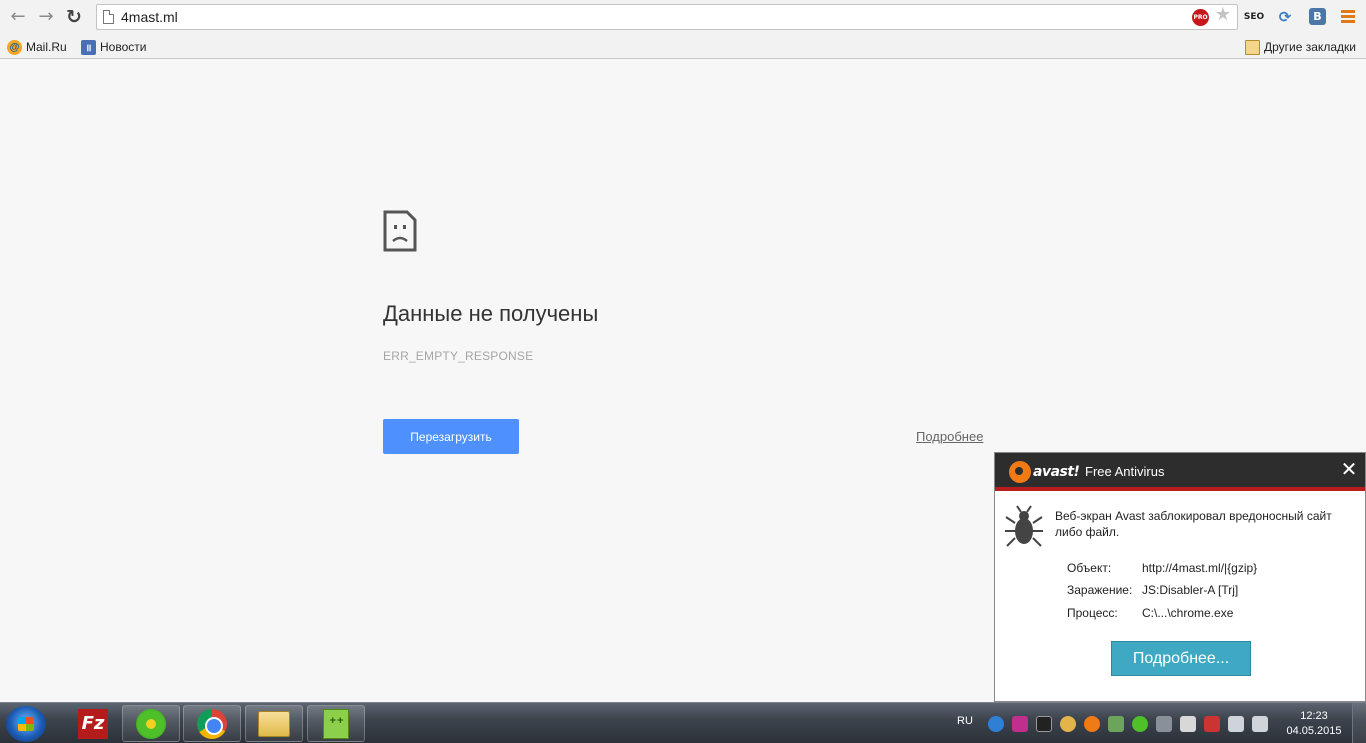 This screenshot has height=743, width=1366. I want to click on info-value: C:\...\chrome.exe, so click(1188, 613).